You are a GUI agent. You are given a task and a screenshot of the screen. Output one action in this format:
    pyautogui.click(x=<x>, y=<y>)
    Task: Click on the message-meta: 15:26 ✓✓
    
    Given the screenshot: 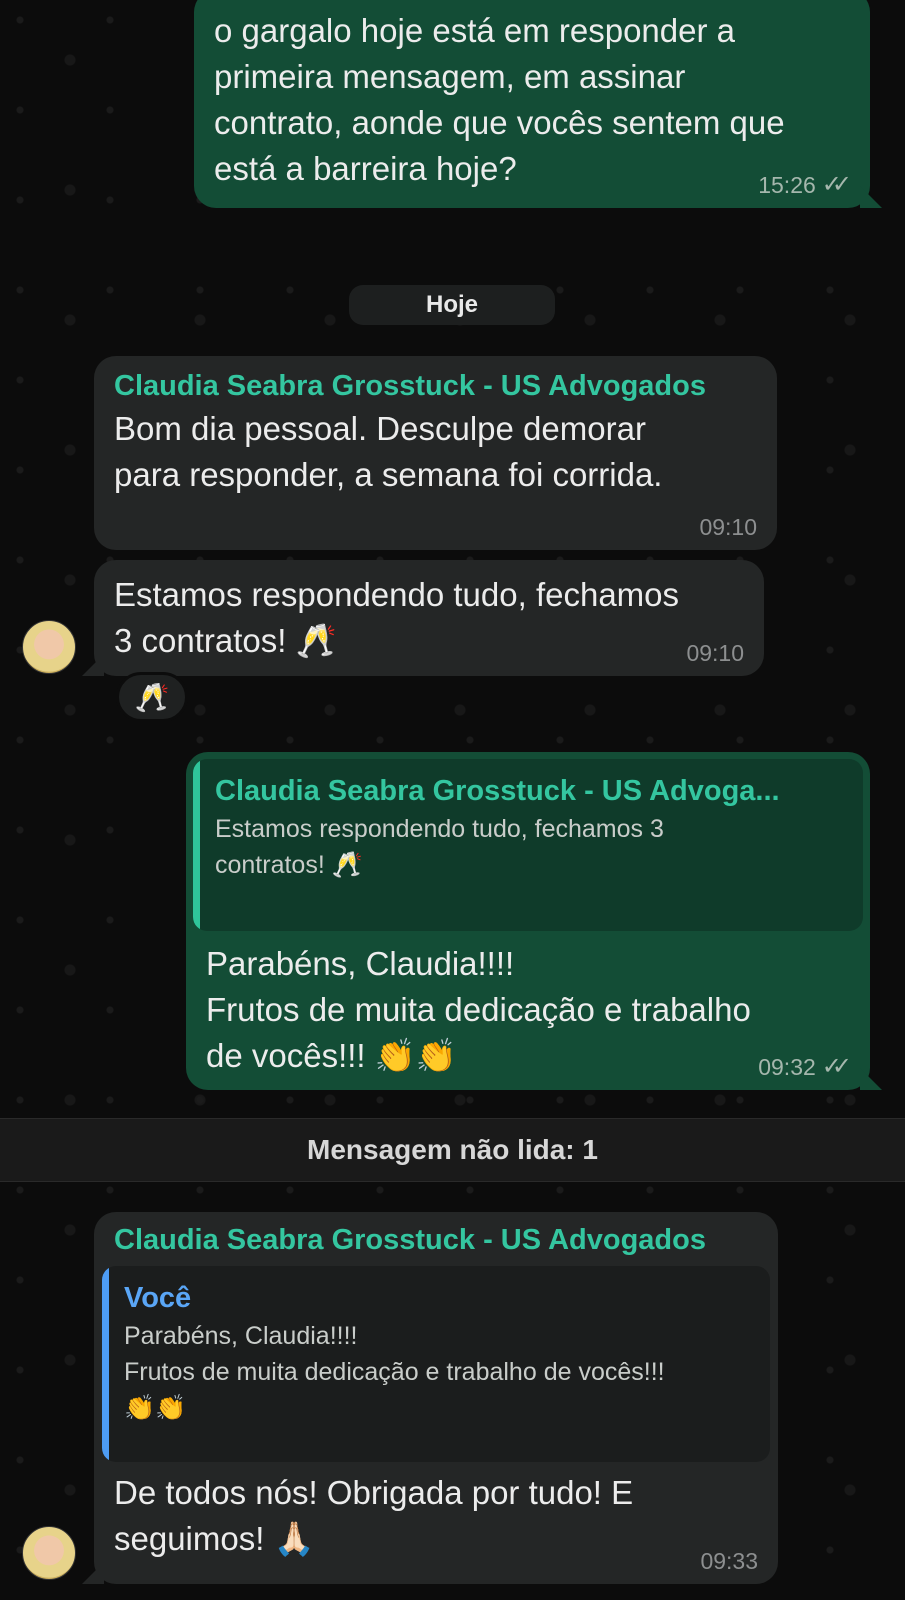 What is the action you would take?
    pyautogui.click(x=805, y=185)
    